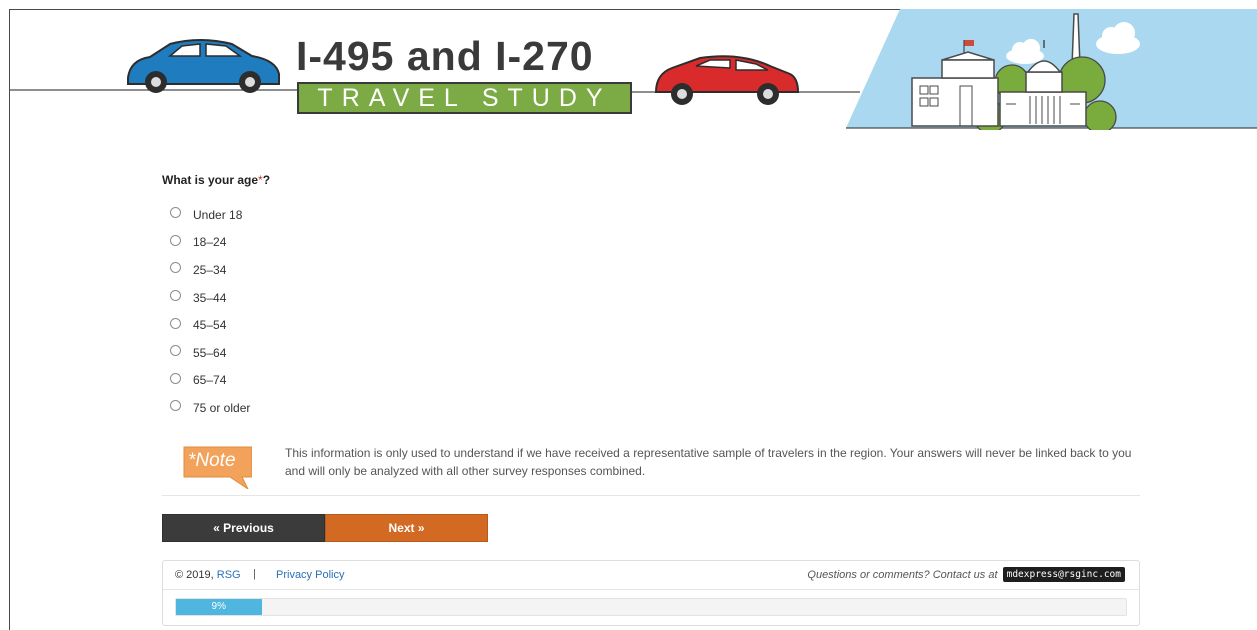 The image size is (1257, 630). I want to click on next-button: Next », so click(406, 528).